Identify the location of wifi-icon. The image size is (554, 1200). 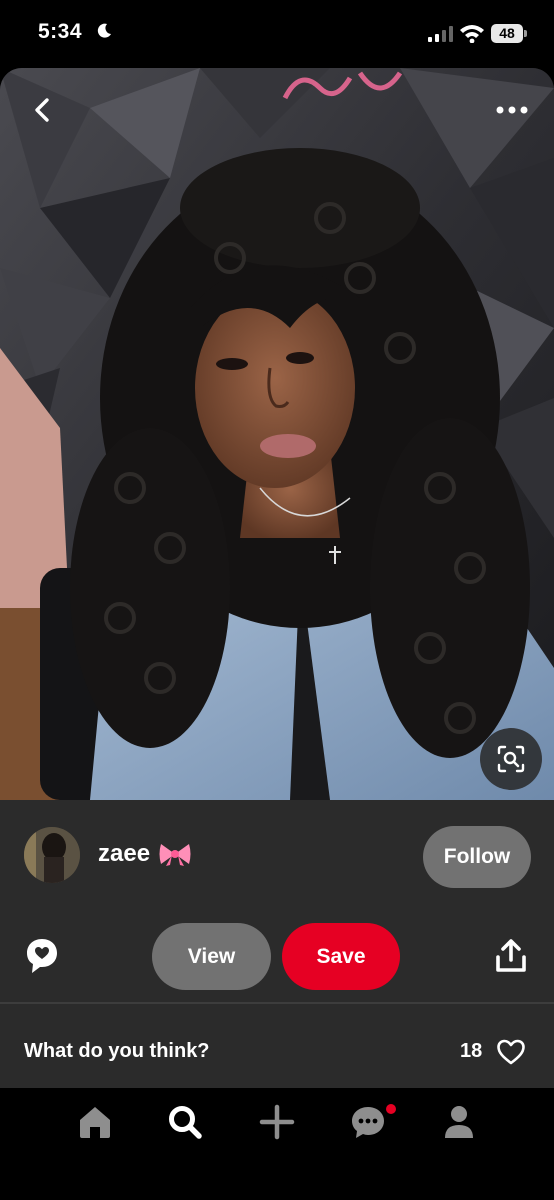
(472, 34).